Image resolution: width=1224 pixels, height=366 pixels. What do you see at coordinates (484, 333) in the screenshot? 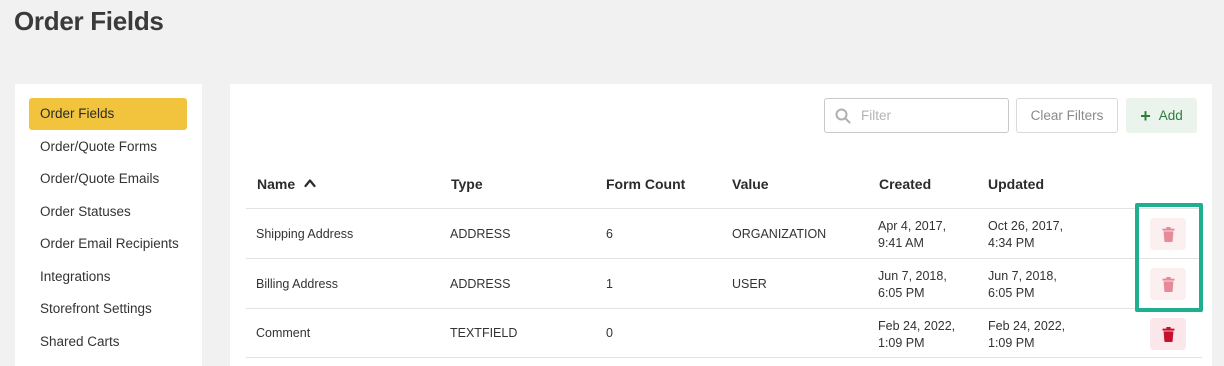
I see `cell-type: TEXTFIELD` at bounding box center [484, 333].